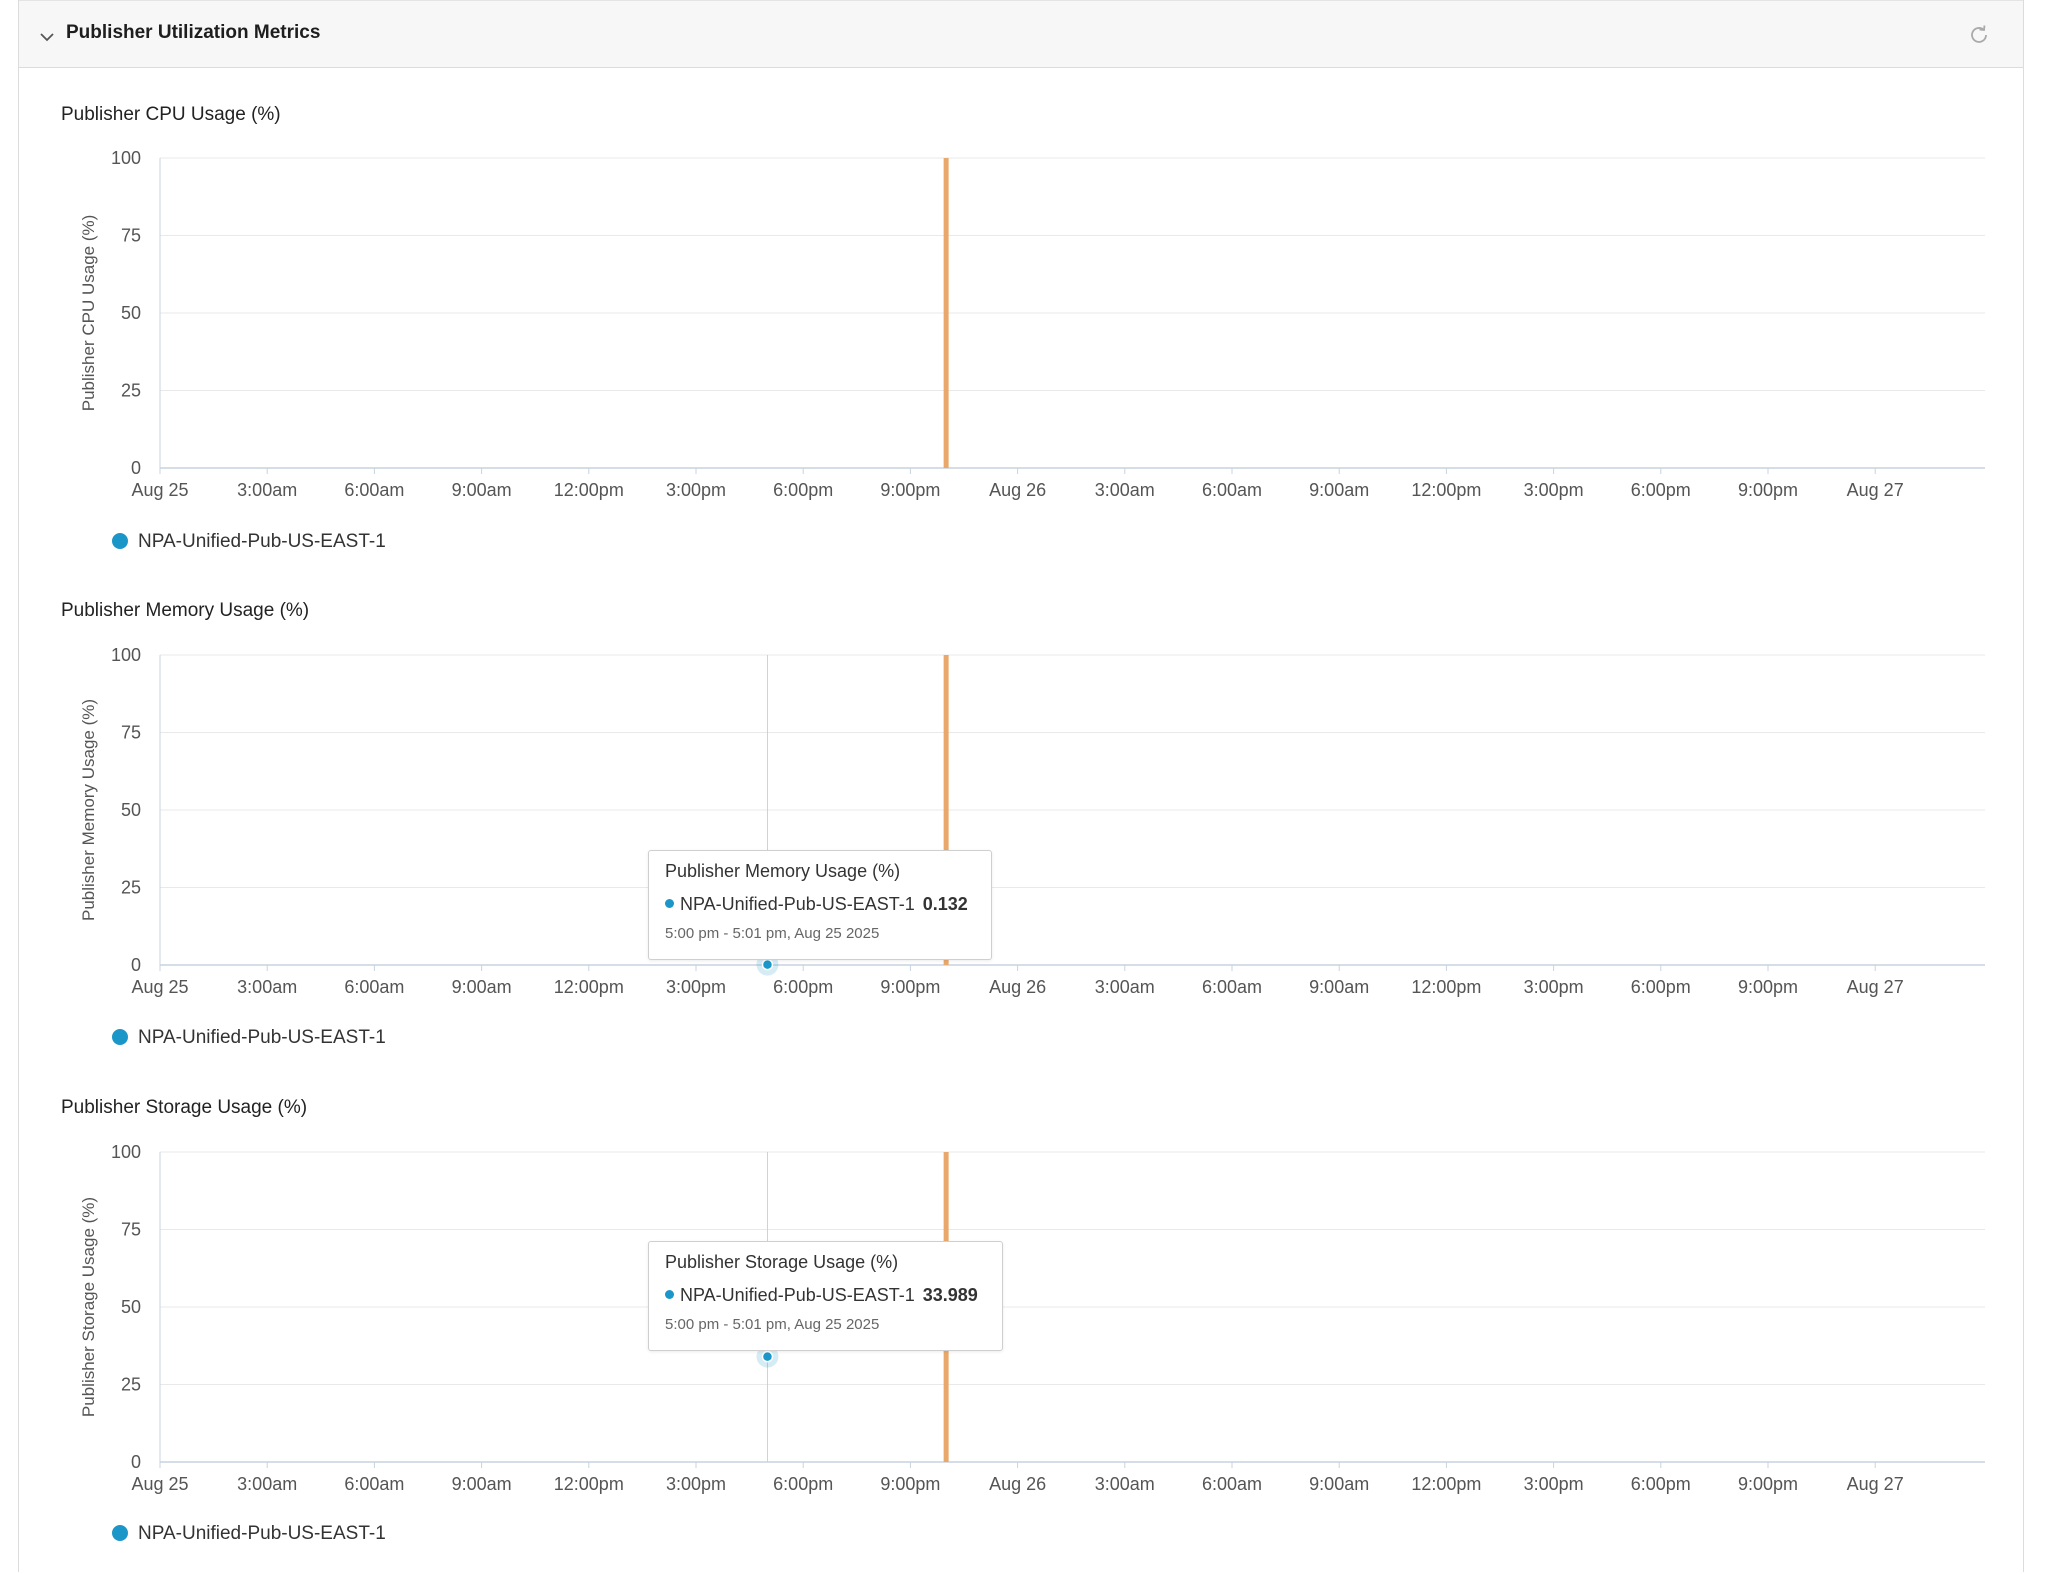  Describe the element at coordinates (1017, 1484) in the screenshot. I see `x-tick-label: Aug 26` at that location.